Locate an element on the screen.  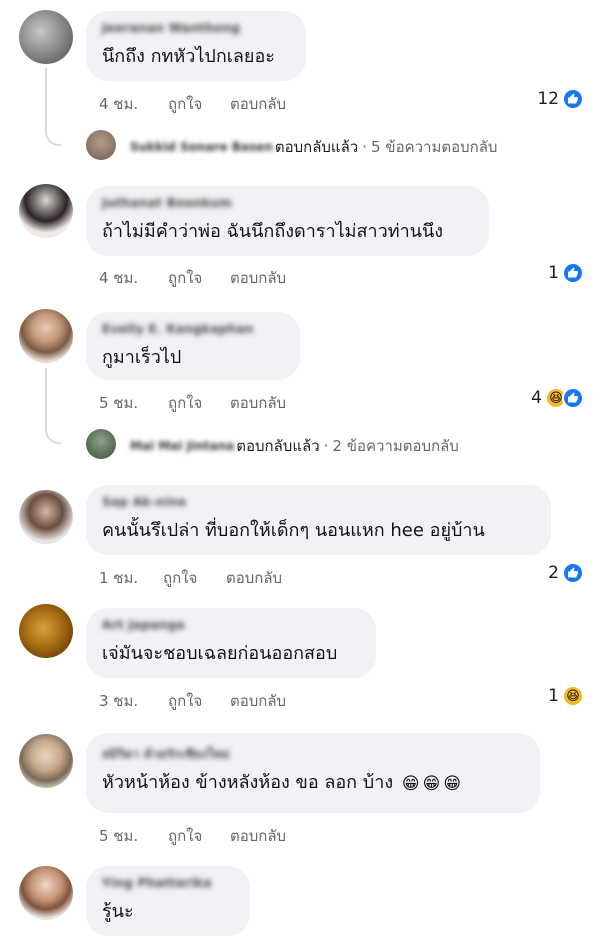
reply-count: 2 ข้อความตอบกลับ is located at coordinates (395, 446).